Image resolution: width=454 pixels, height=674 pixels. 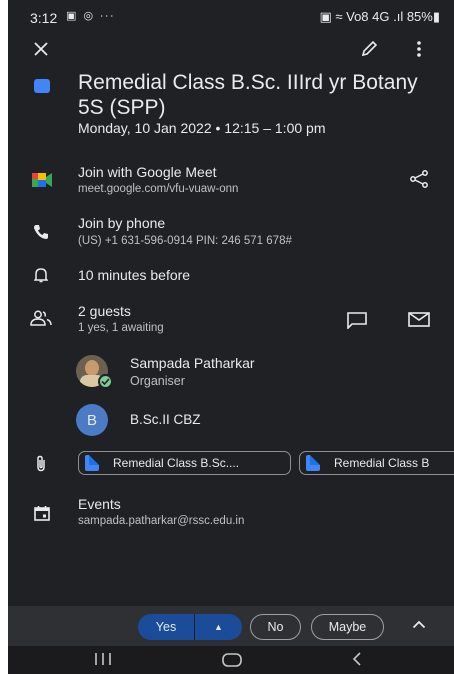 What do you see at coordinates (41, 232) in the screenshot?
I see `phone-icon` at bounding box center [41, 232].